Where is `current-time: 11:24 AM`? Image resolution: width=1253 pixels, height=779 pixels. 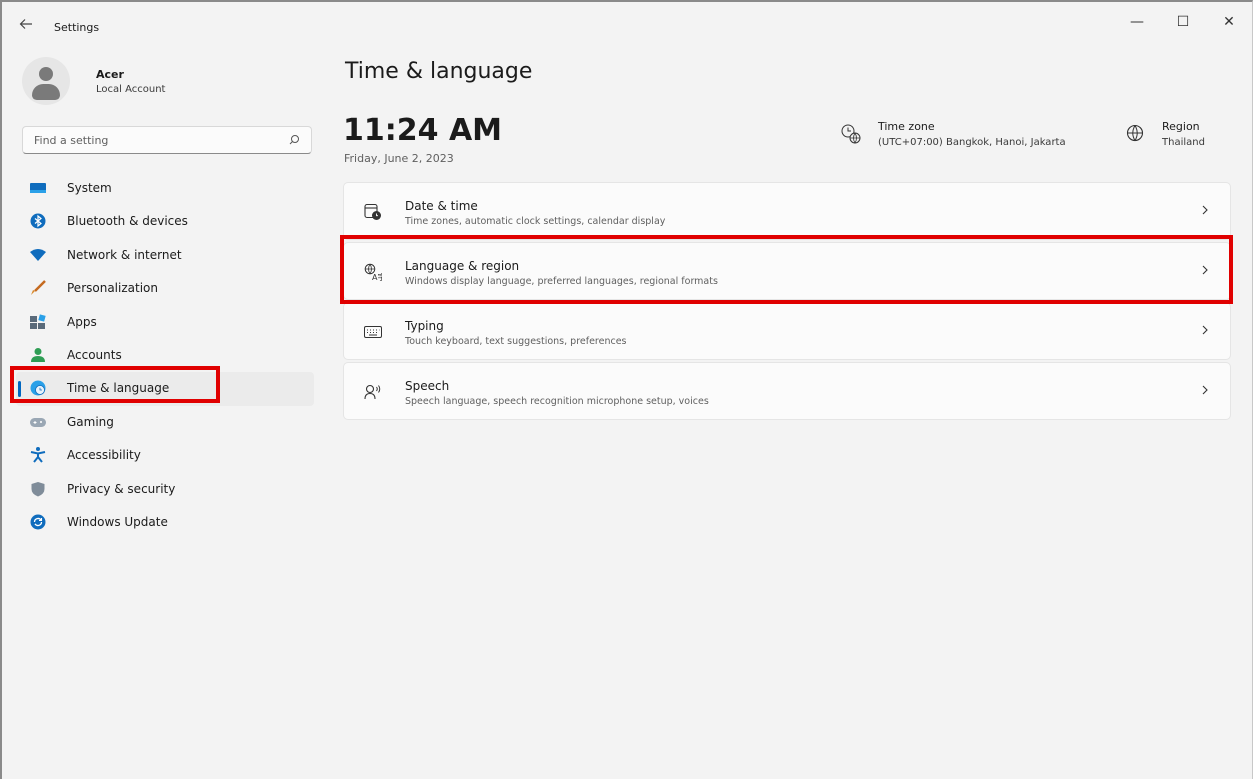
current-time: 11:24 AM is located at coordinates (423, 130).